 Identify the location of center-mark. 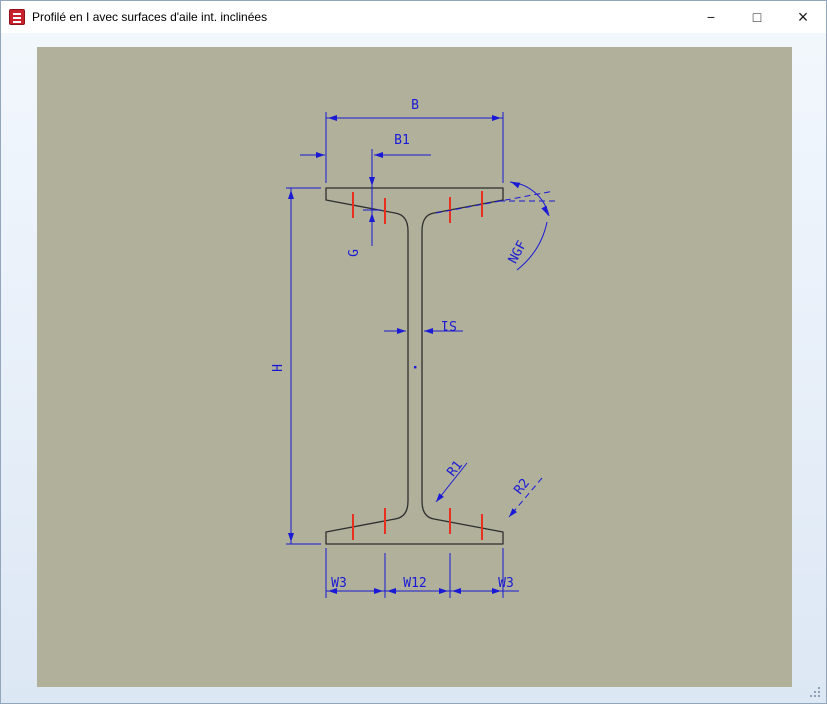
(415, 367).